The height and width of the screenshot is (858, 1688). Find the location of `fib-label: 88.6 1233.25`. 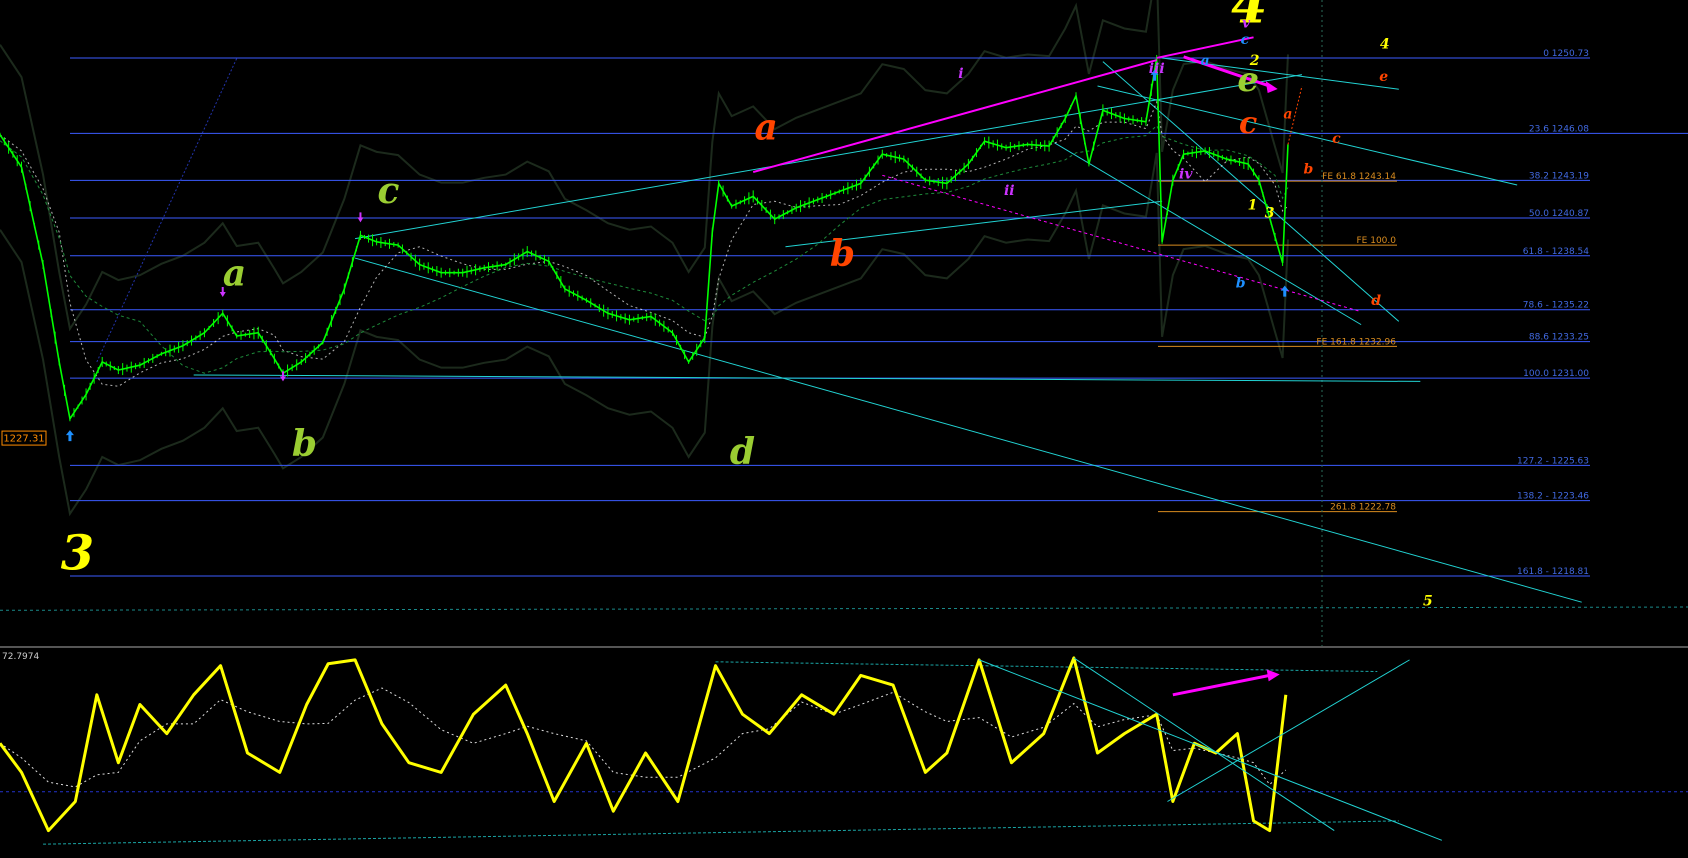

fib-label: 88.6 1233.25 is located at coordinates (1559, 338).